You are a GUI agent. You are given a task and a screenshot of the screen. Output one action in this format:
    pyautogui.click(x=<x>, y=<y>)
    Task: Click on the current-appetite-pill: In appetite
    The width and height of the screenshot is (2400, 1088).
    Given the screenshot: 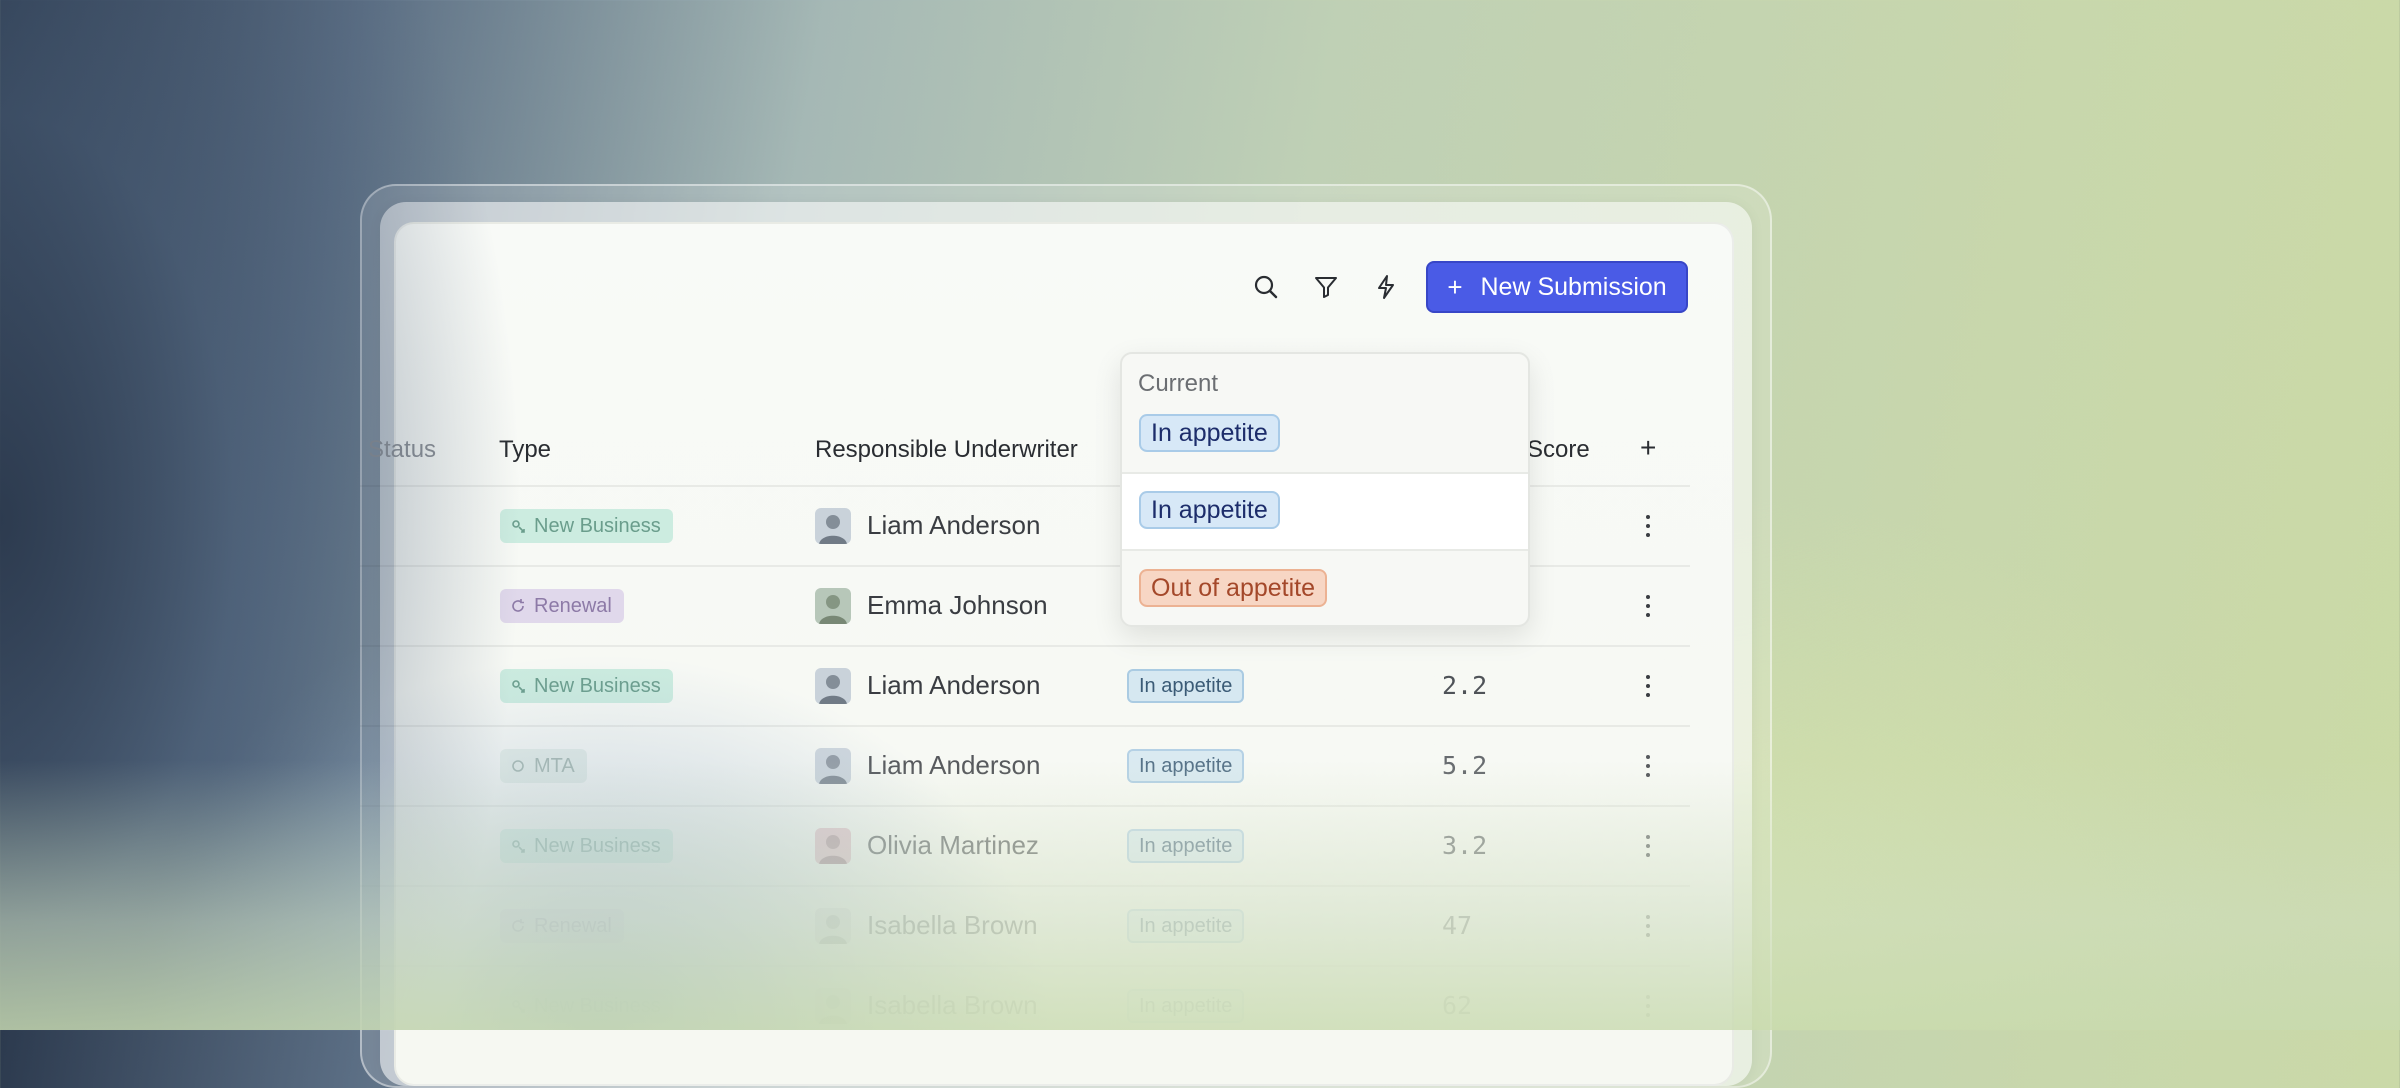 What is the action you would take?
    pyautogui.click(x=1209, y=433)
    